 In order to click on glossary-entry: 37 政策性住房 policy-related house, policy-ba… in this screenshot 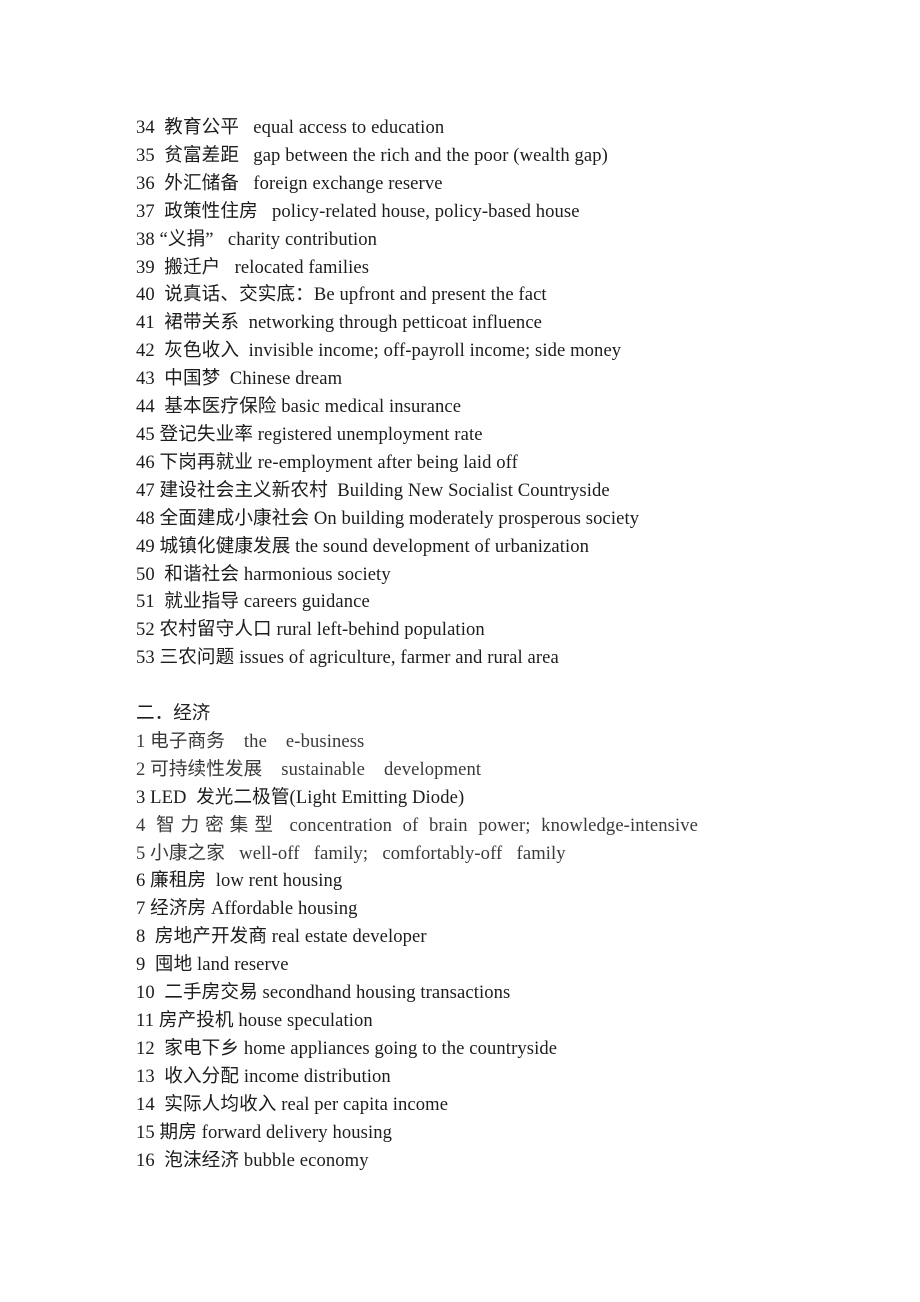, I will do `click(358, 211)`.